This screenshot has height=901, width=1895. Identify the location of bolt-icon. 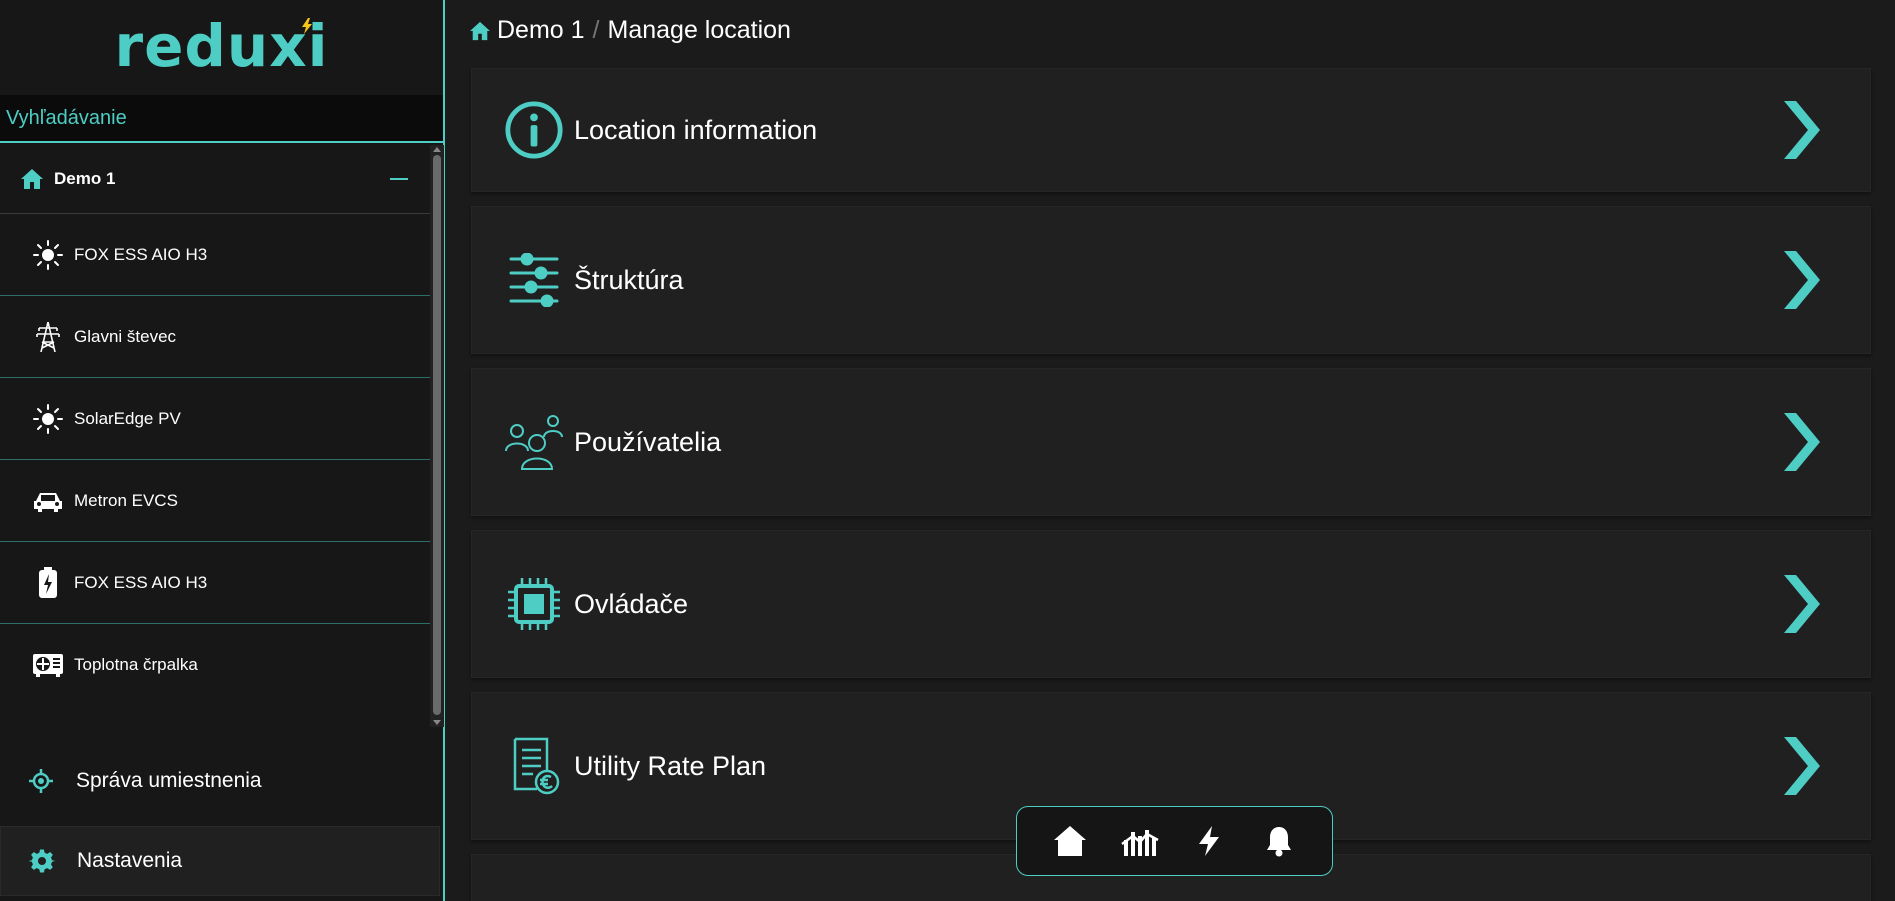
(1209, 841).